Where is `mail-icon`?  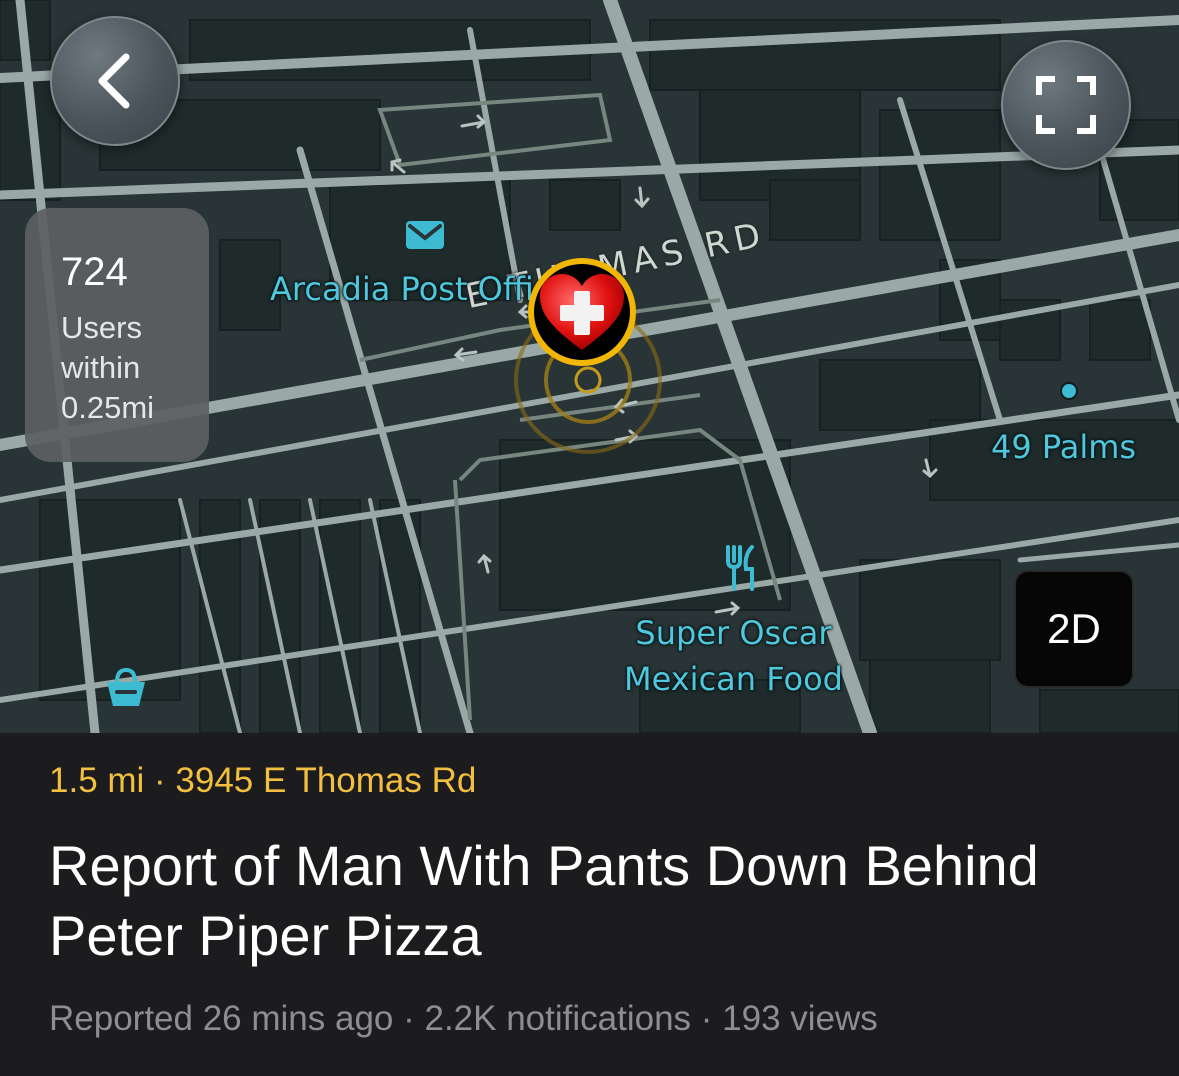 mail-icon is located at coordinates (425, 235).